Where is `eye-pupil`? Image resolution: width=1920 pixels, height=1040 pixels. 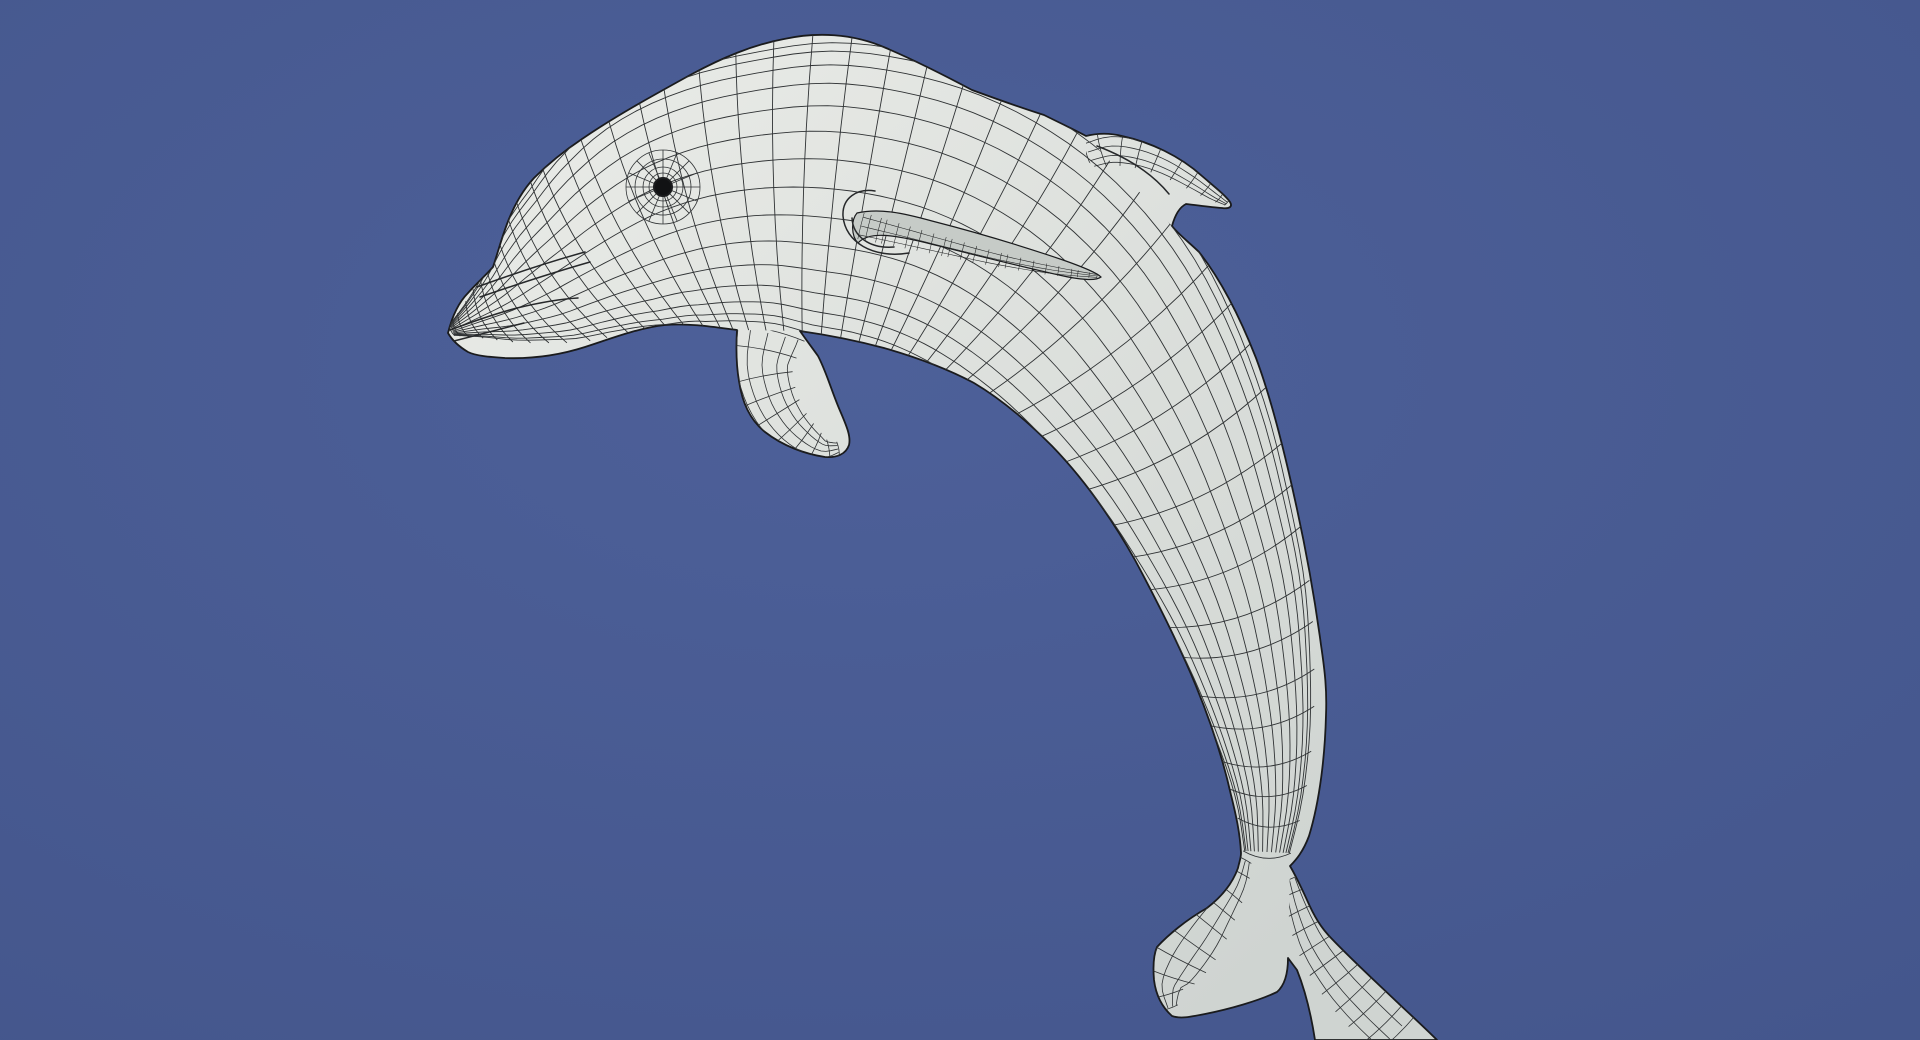 eye-pupil is located at coordinates (663, 187).